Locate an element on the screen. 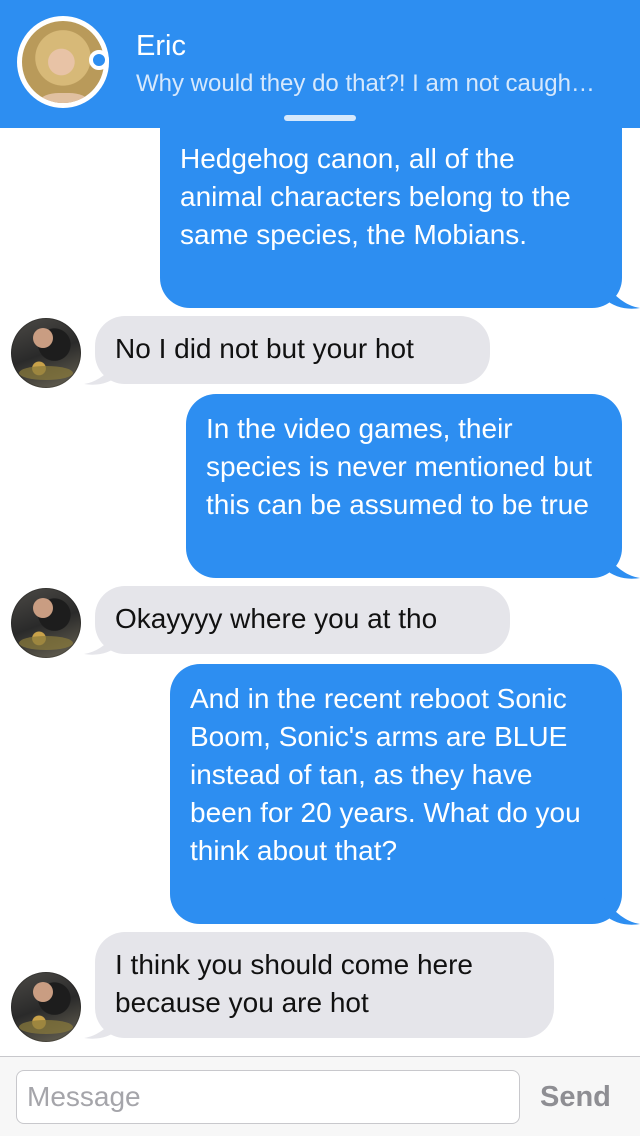 The image size is (640, 1136). online-status-icon is located at coordinates (99, 60).